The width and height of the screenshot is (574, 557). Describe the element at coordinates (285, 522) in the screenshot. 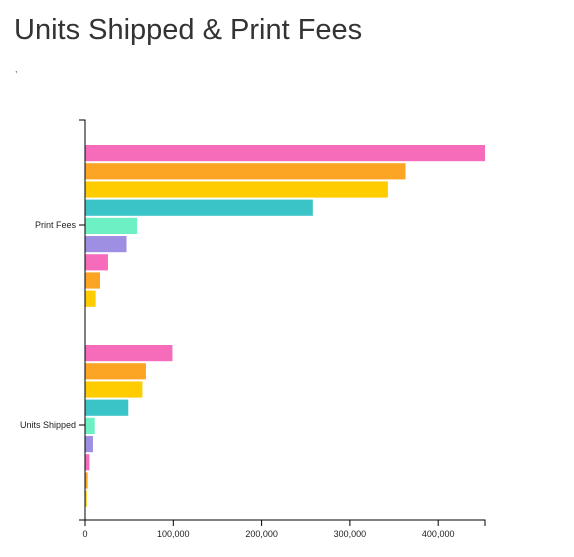

I see `x-axis-line` at that location.